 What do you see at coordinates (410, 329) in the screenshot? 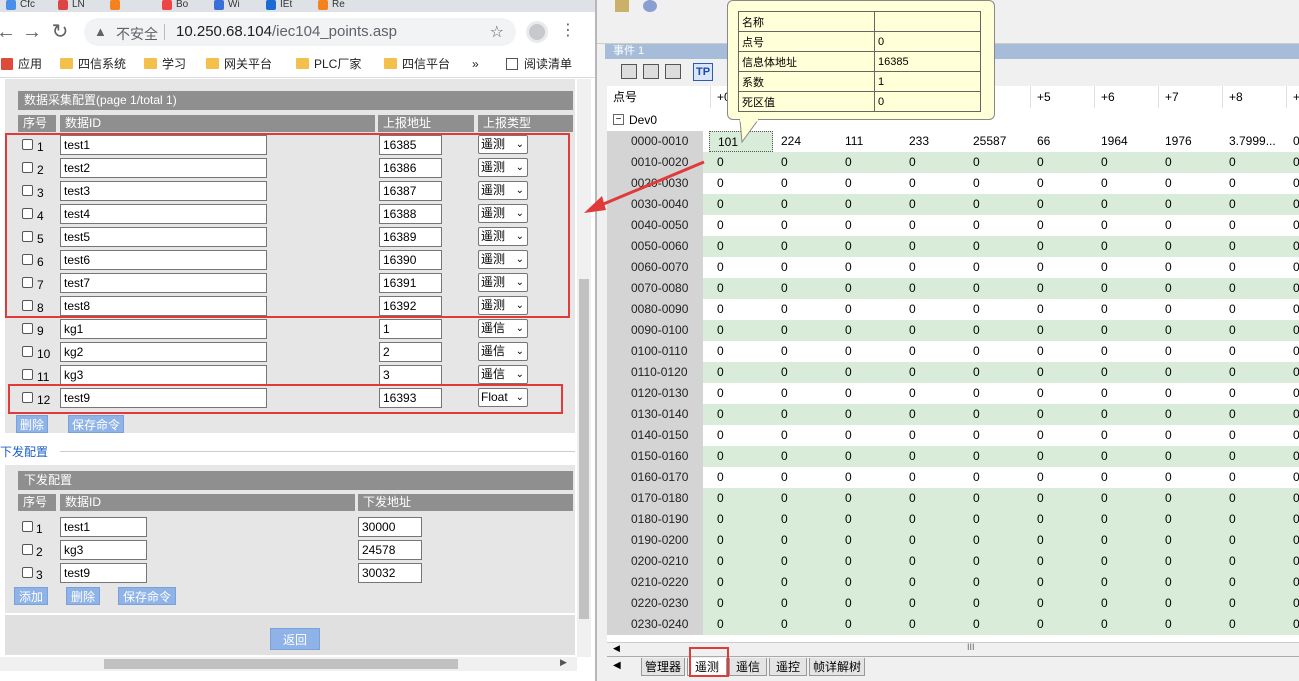
I see `report-address-input: 1` at bounding box center [410, 329].